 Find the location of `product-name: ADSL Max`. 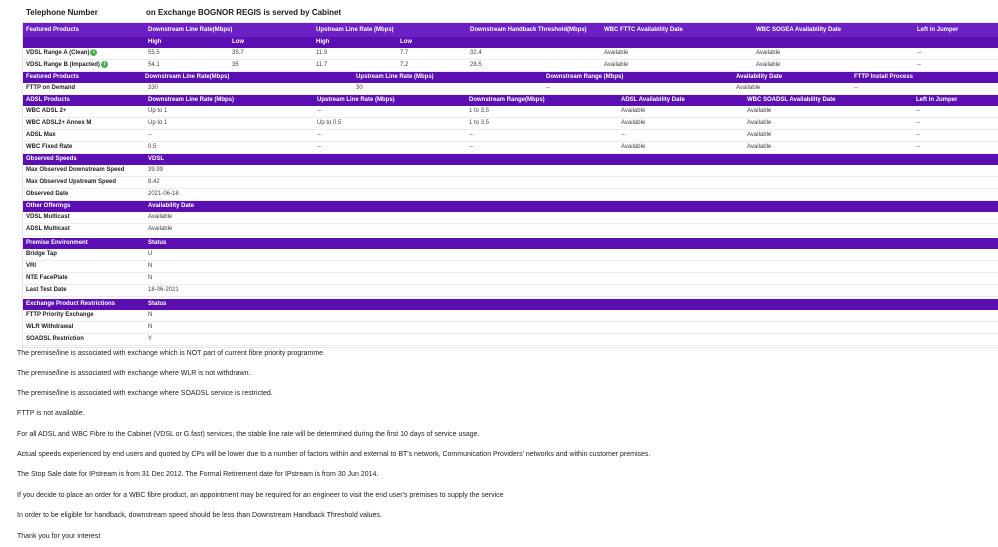

product-name: ADSL Max is located at coordinates (84, 135).